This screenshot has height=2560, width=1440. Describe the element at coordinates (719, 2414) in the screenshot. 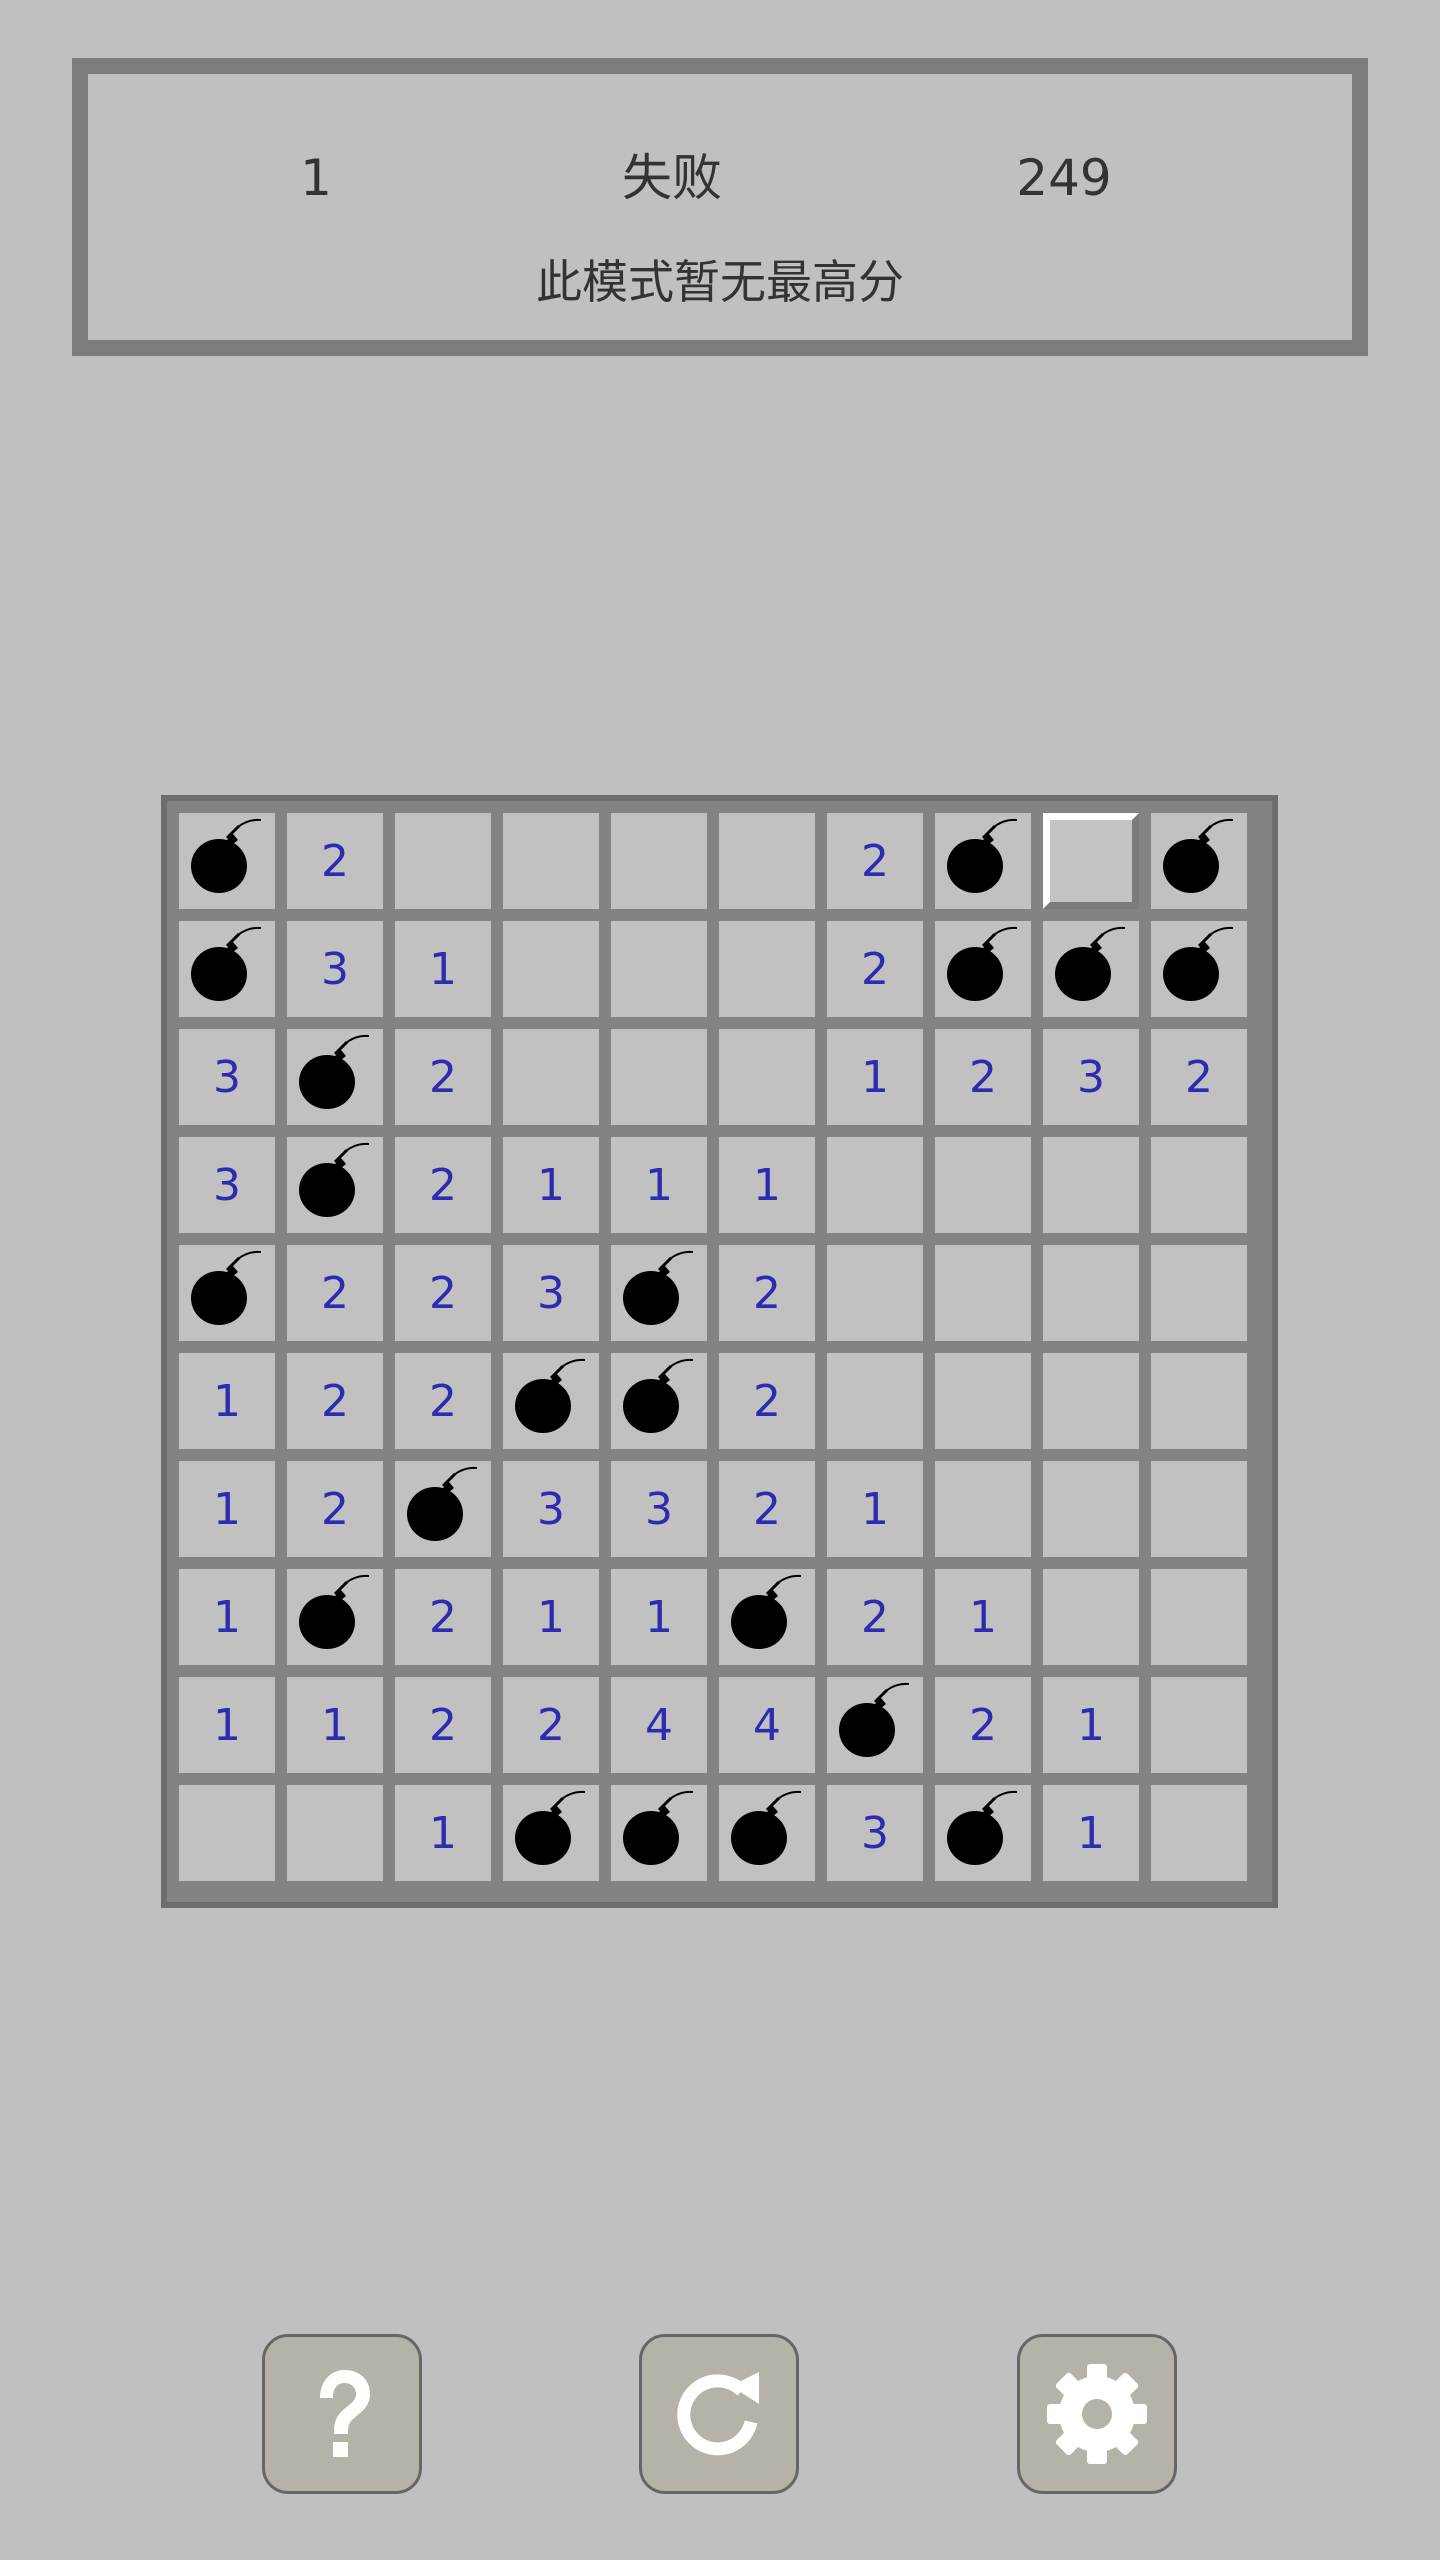

I see `restart-button` at that location.